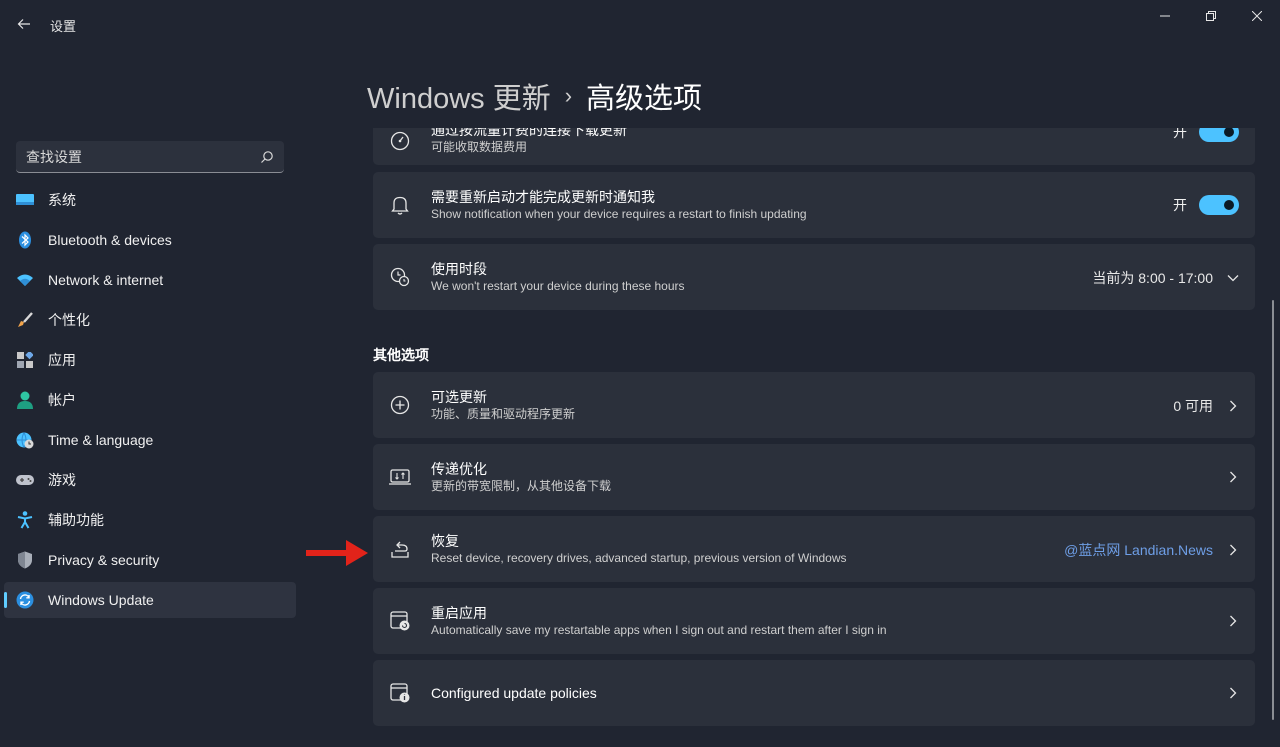 This screenshot has height=747, width=1280. What do you see at coordinates (459, 613) in the screenshot?
I see `setting-title: 重启应用` at bounding box center [459, 613].